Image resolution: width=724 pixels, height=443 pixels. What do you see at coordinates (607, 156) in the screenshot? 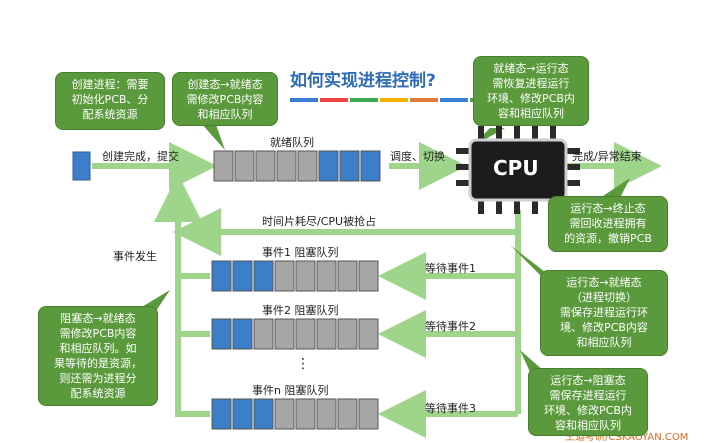
I see `finish-label: 完成/异常结束` at bounding box center [607, 156].